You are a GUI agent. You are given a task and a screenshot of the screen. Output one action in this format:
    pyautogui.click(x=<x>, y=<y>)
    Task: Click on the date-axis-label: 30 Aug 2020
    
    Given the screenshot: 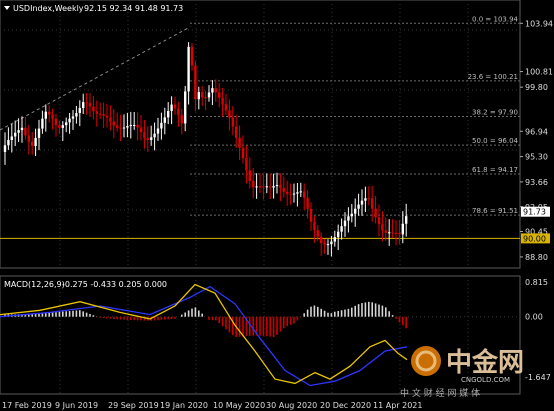 What is the action you would take?
    pyautogui.click(x=291, y=405)
    